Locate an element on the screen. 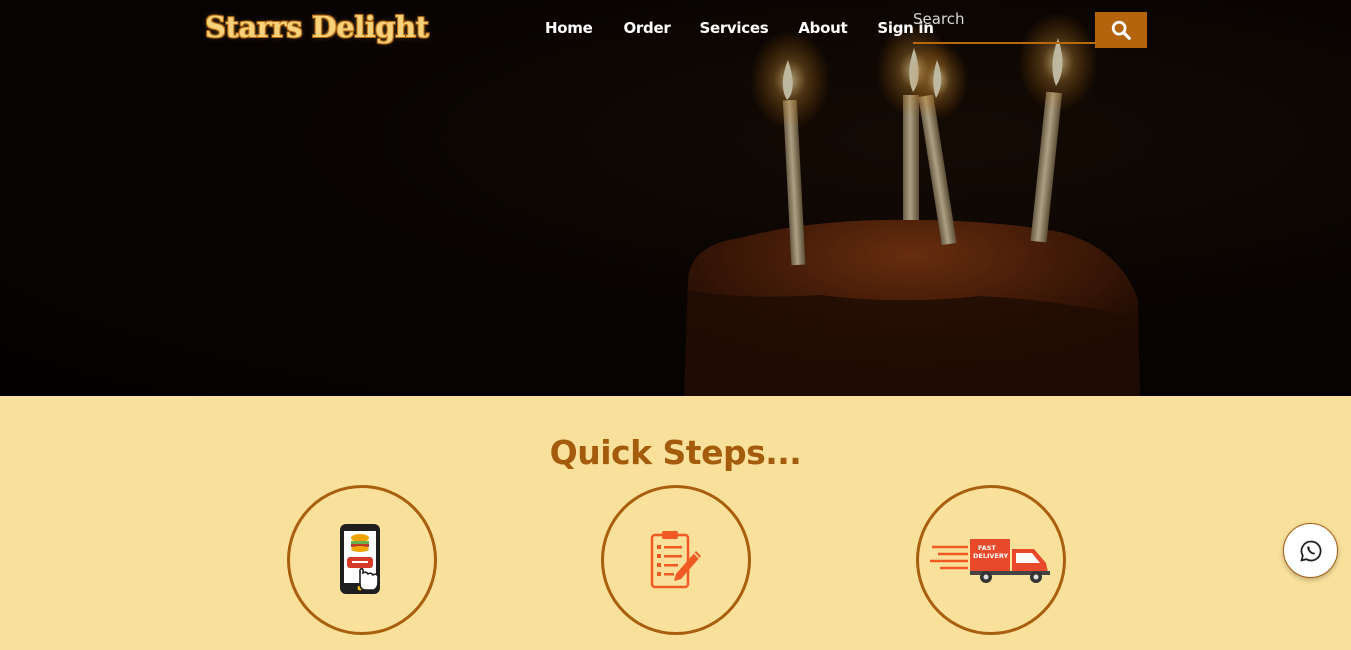 The height and width of the screenshot is (650, 1351). whatsapp-button is located at coordinates (1310, 550).